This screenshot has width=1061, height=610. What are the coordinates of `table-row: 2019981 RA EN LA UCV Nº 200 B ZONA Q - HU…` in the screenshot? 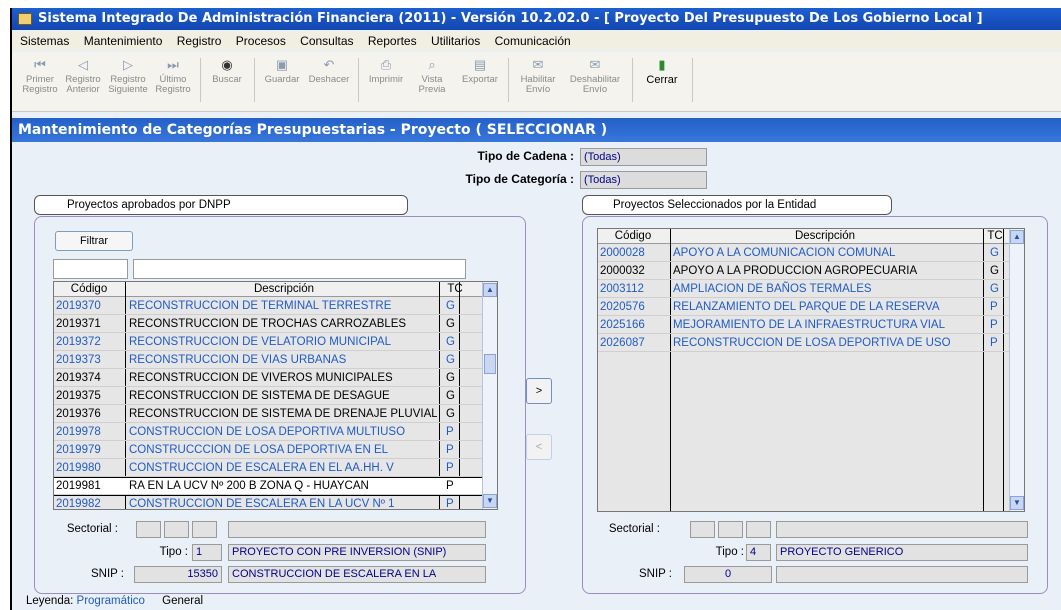 It's located at (268, 486).